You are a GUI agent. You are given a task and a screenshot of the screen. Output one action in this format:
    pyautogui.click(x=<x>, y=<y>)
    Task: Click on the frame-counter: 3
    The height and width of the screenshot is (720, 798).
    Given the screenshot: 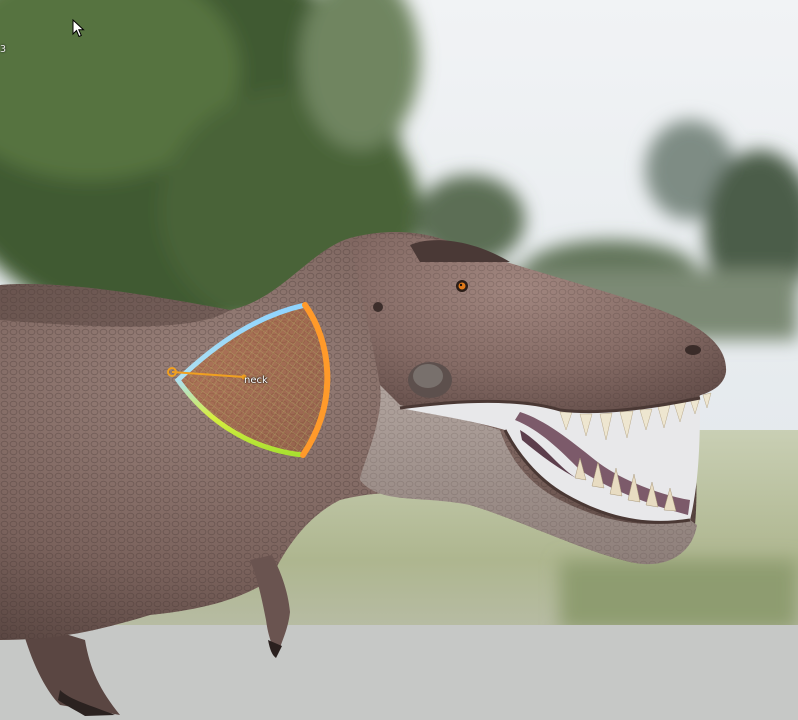 What is the action you would take?
    pyautogui.click(x=3, y=49)
    